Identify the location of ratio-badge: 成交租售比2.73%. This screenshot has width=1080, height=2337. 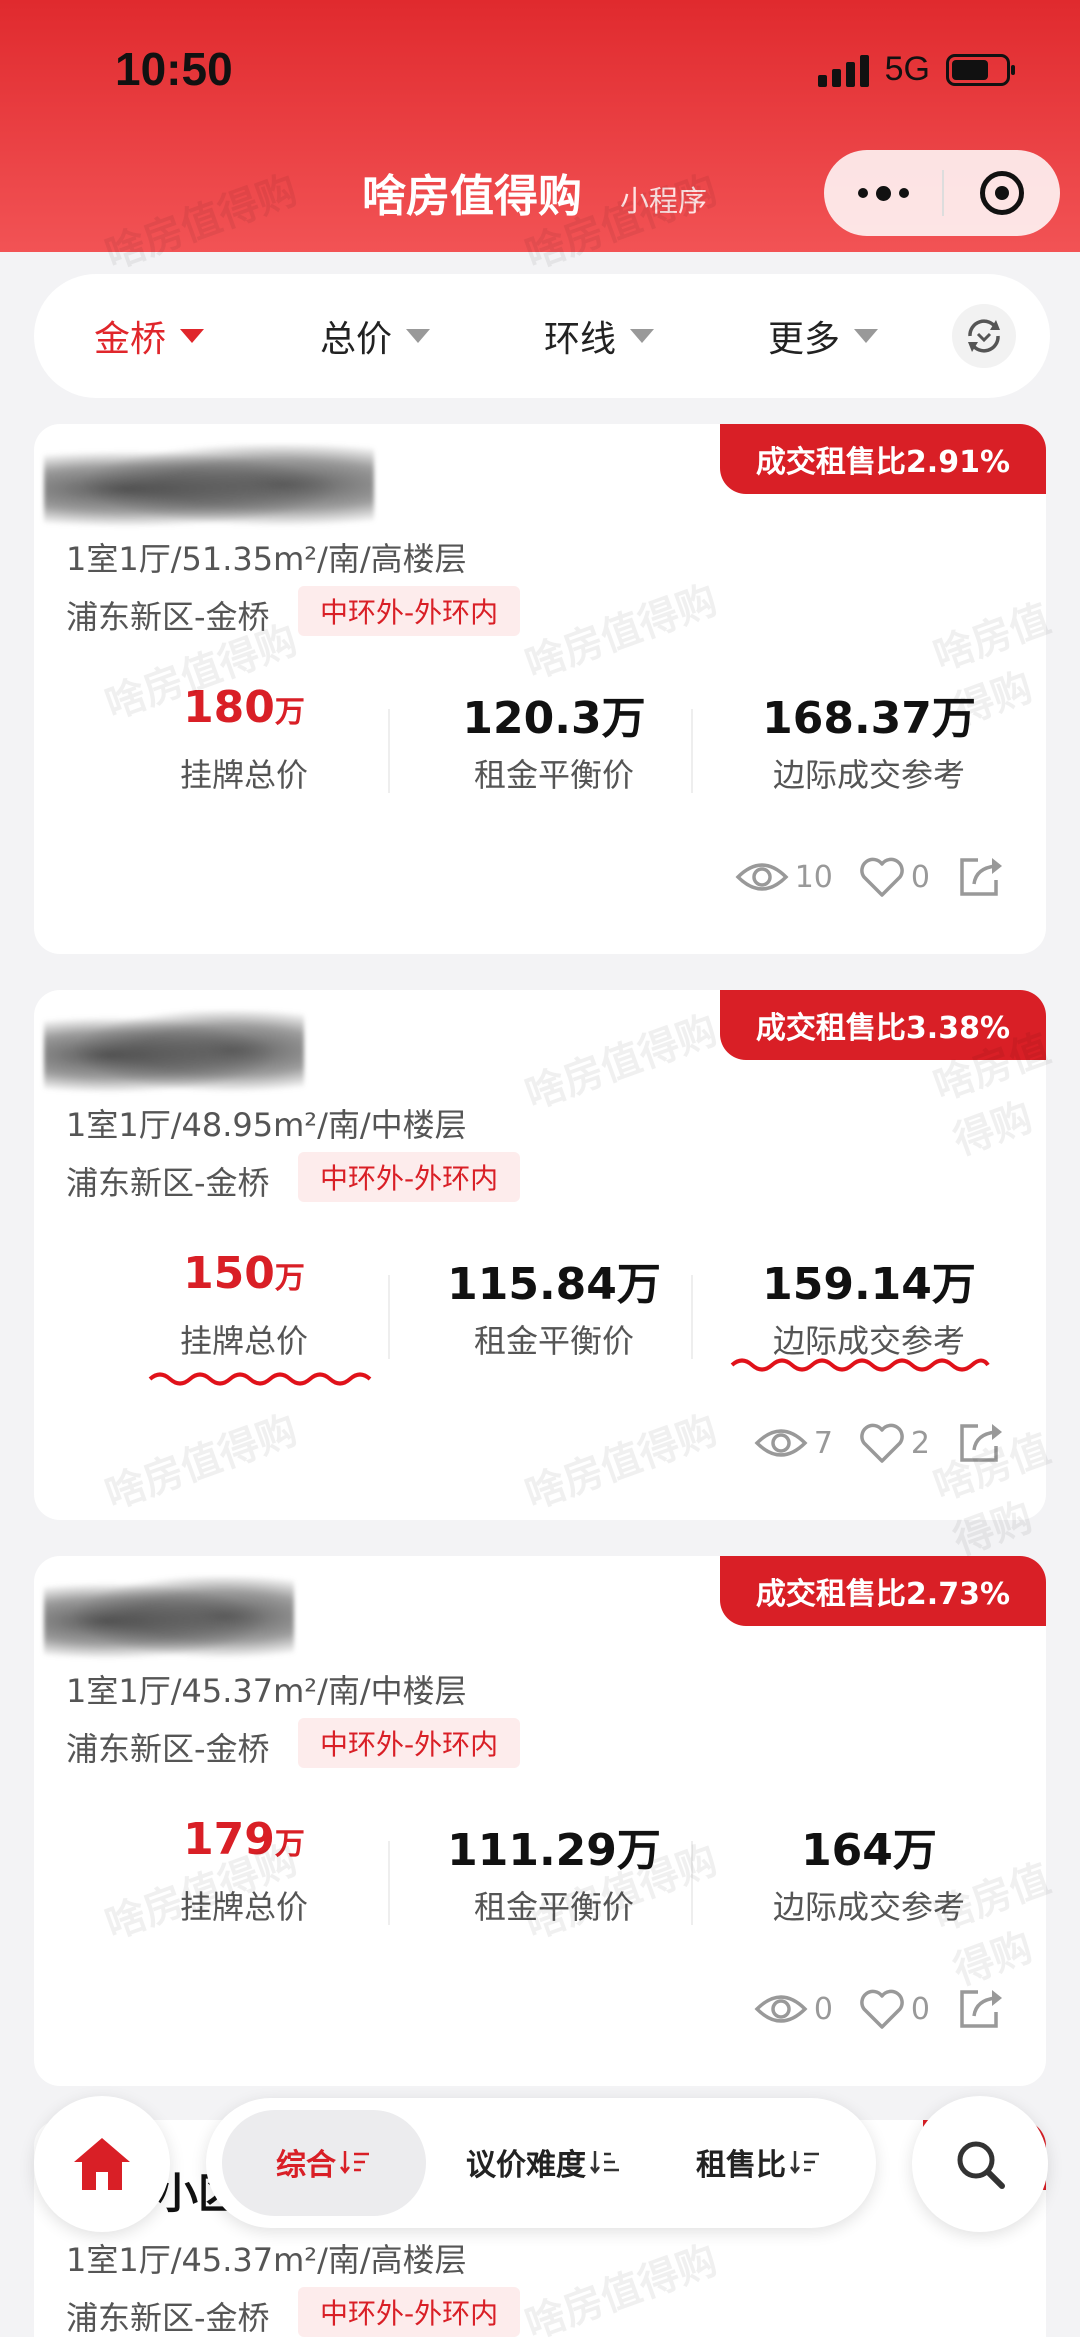
(882, 1591).